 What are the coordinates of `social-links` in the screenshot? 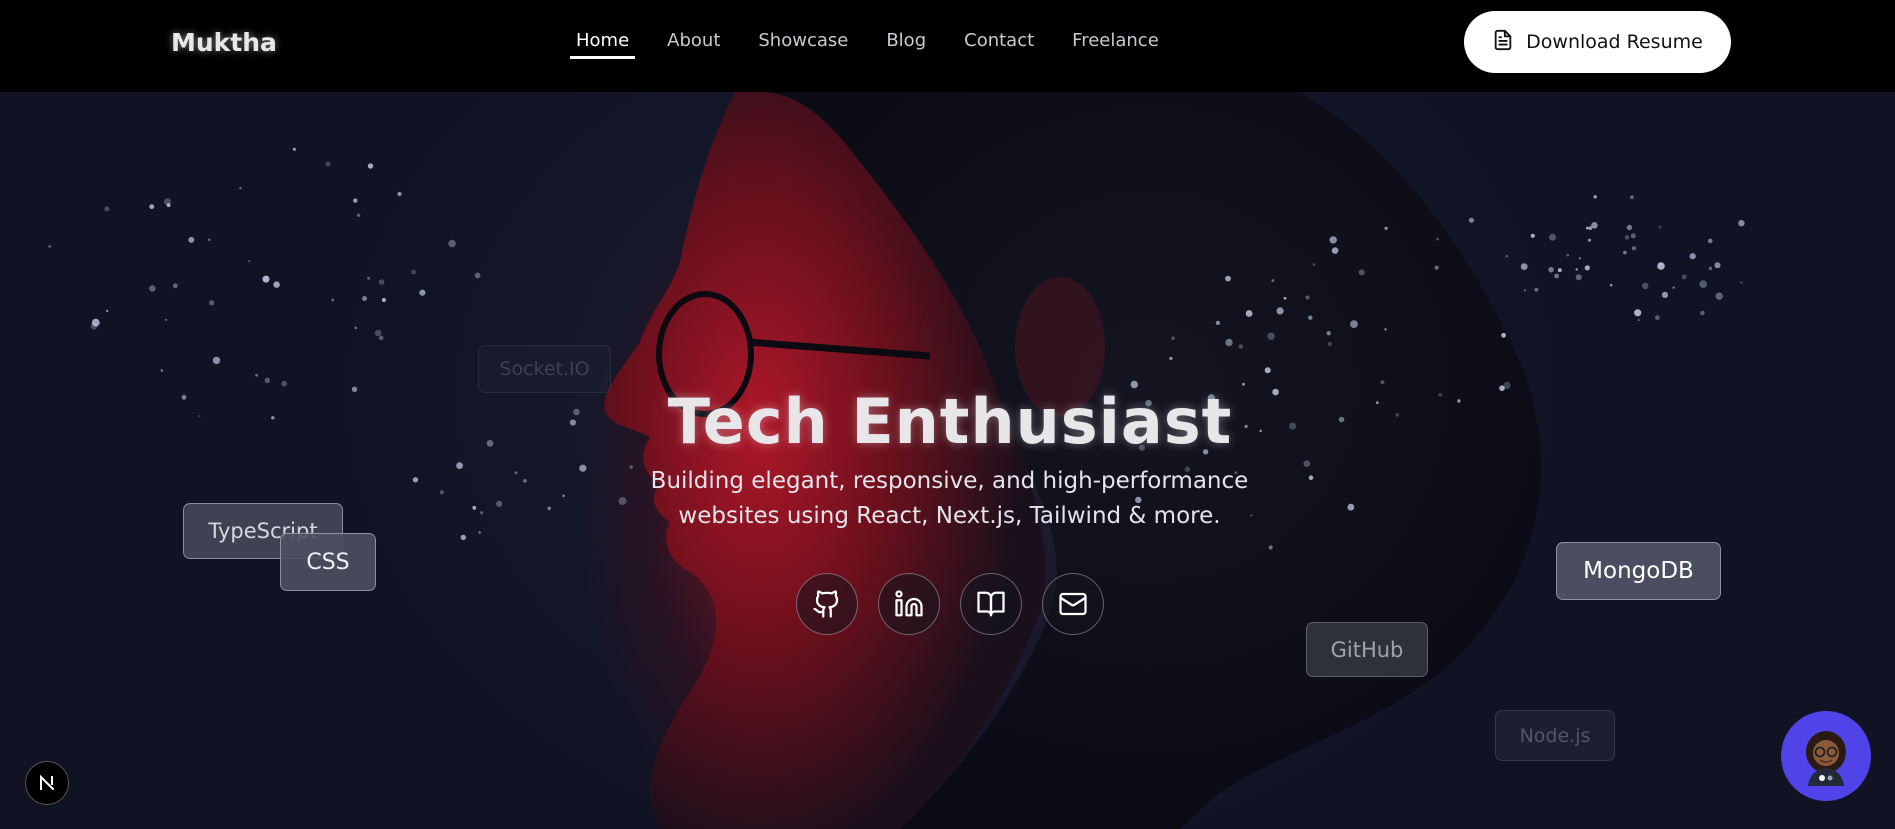 It's located at (950, 604).